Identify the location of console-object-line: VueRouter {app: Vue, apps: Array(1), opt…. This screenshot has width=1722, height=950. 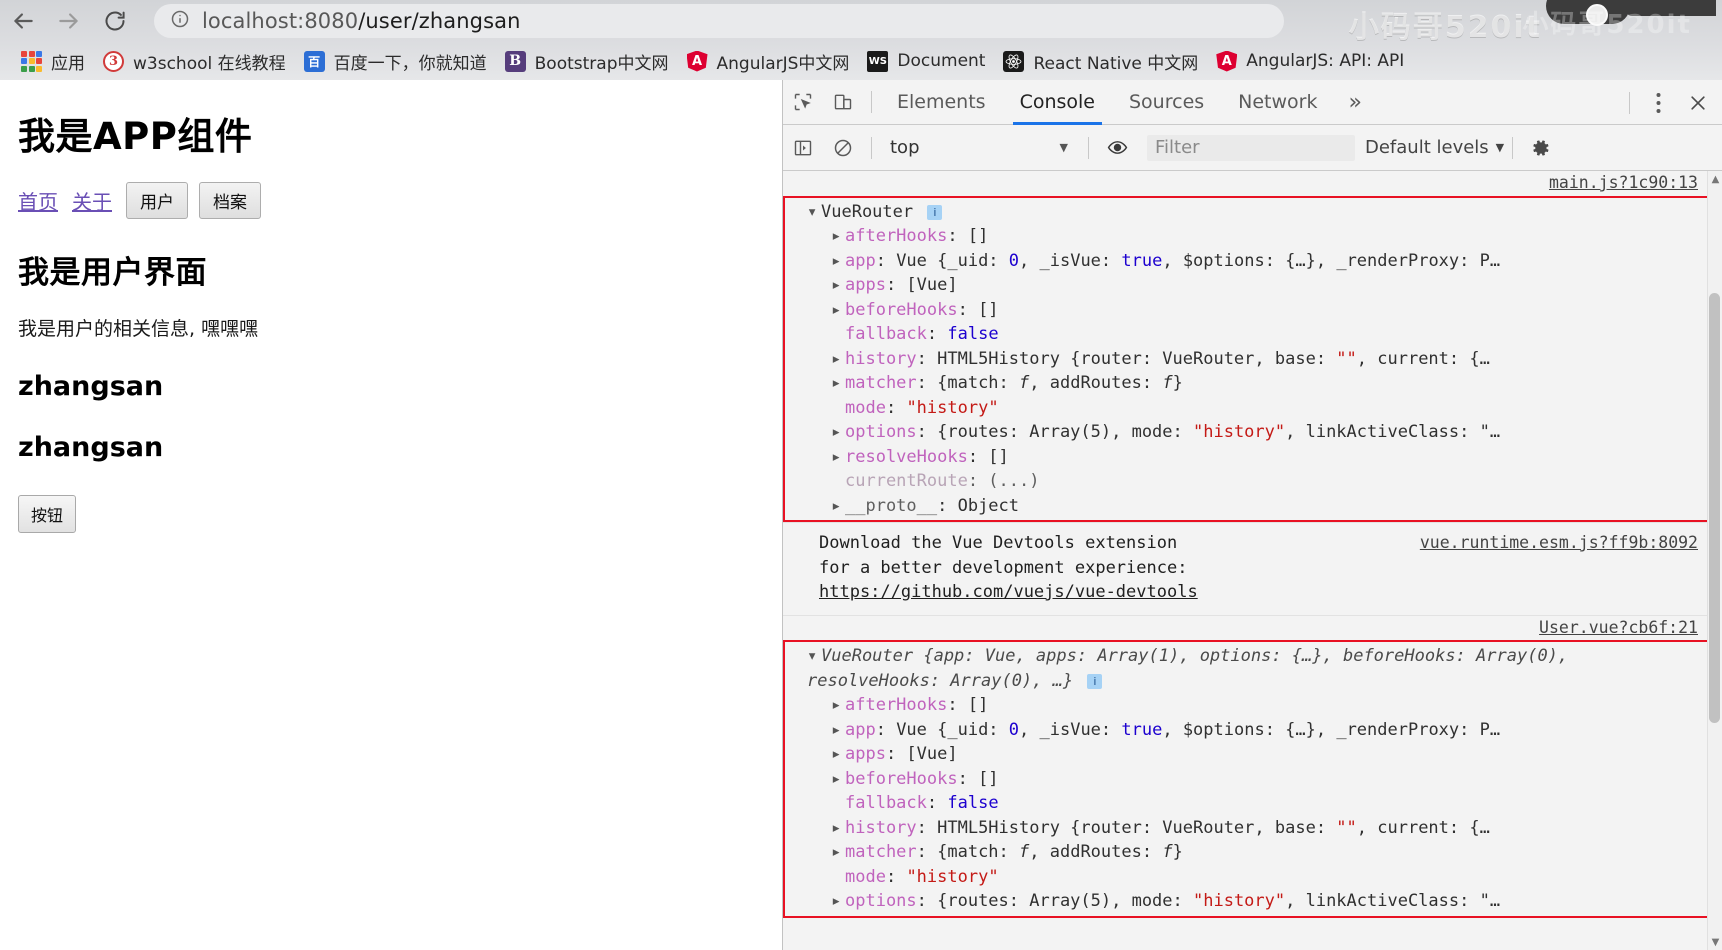
(1252, 668).